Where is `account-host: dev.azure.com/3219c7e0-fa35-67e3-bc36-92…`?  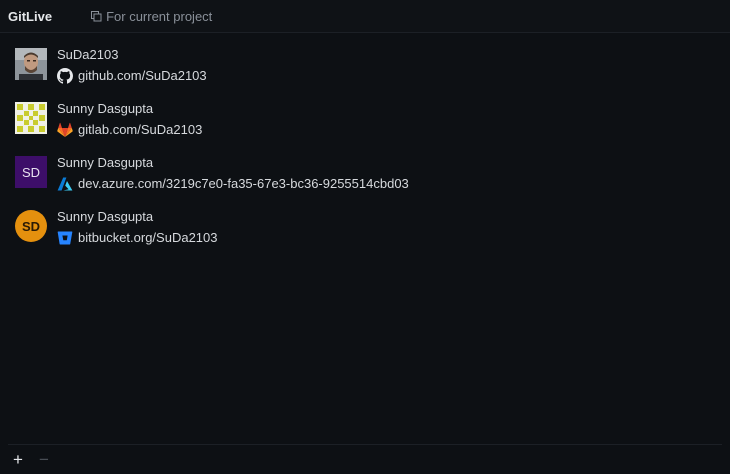 account-host: dev.azure.com/3219c7e0-fa35-67e3-bc36-92… is located at coordinates (243, 183).